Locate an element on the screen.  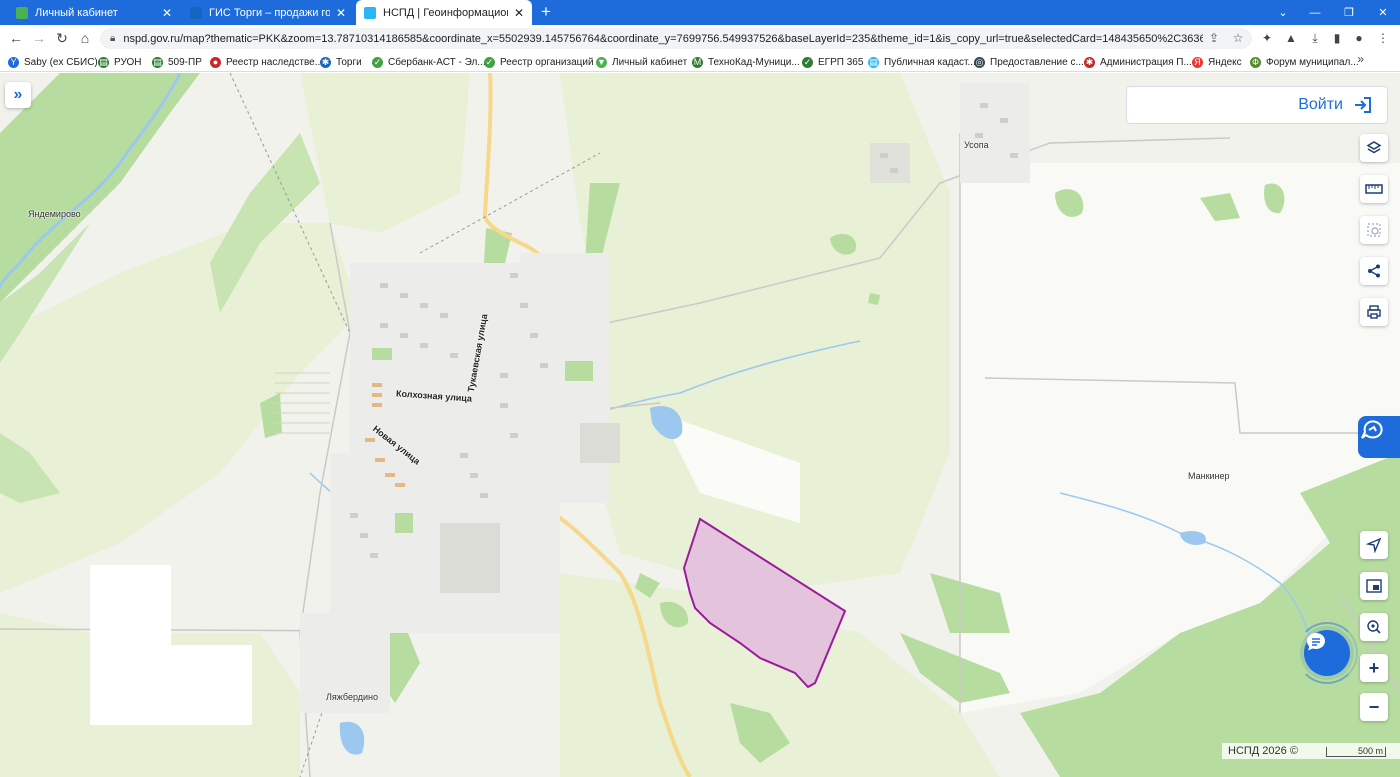
bookmark-yandex: Я Яндекс is located at coordinates (1217, 62).